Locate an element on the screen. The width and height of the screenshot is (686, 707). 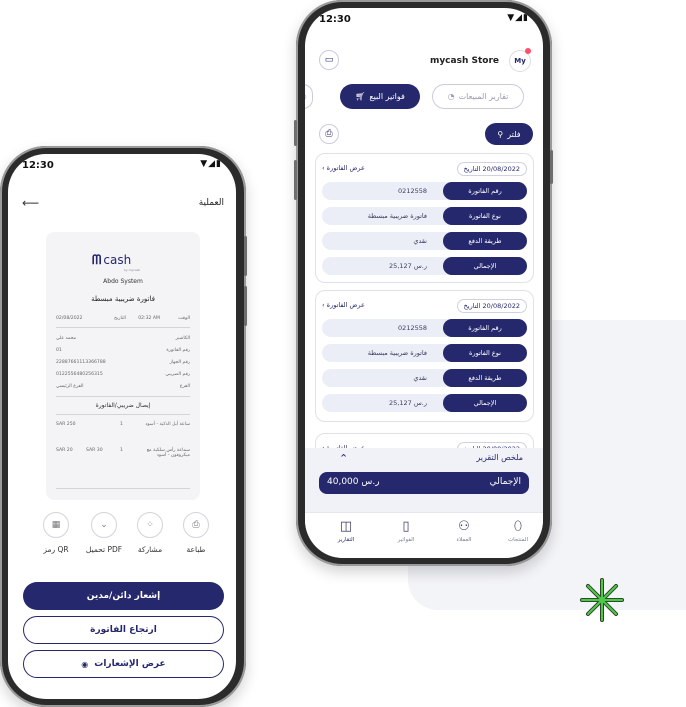
receipt-section-title: إيصال ضريبي/الفاتورة is located at coordinates (123, 405).